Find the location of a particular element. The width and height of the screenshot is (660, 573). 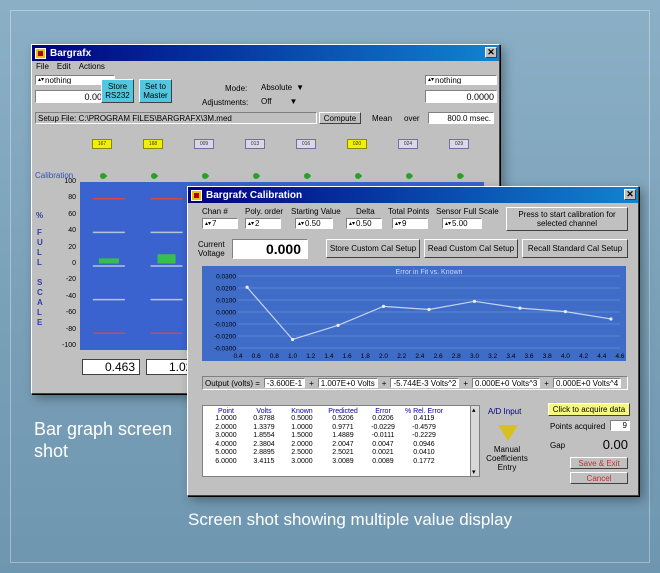

table-cell: 2.5000 is located at coordinates (302, 452).